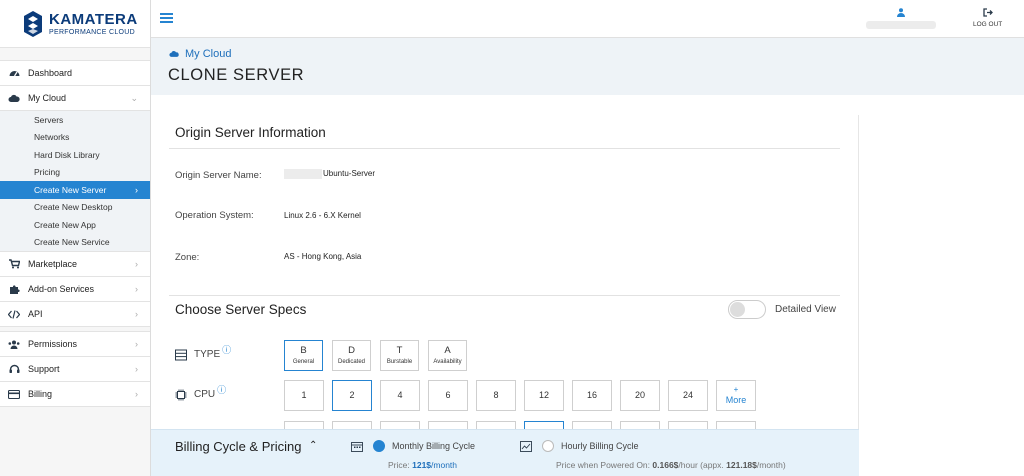  I want to click on submenu-item-pricing: Pricing, so click(75, 173).